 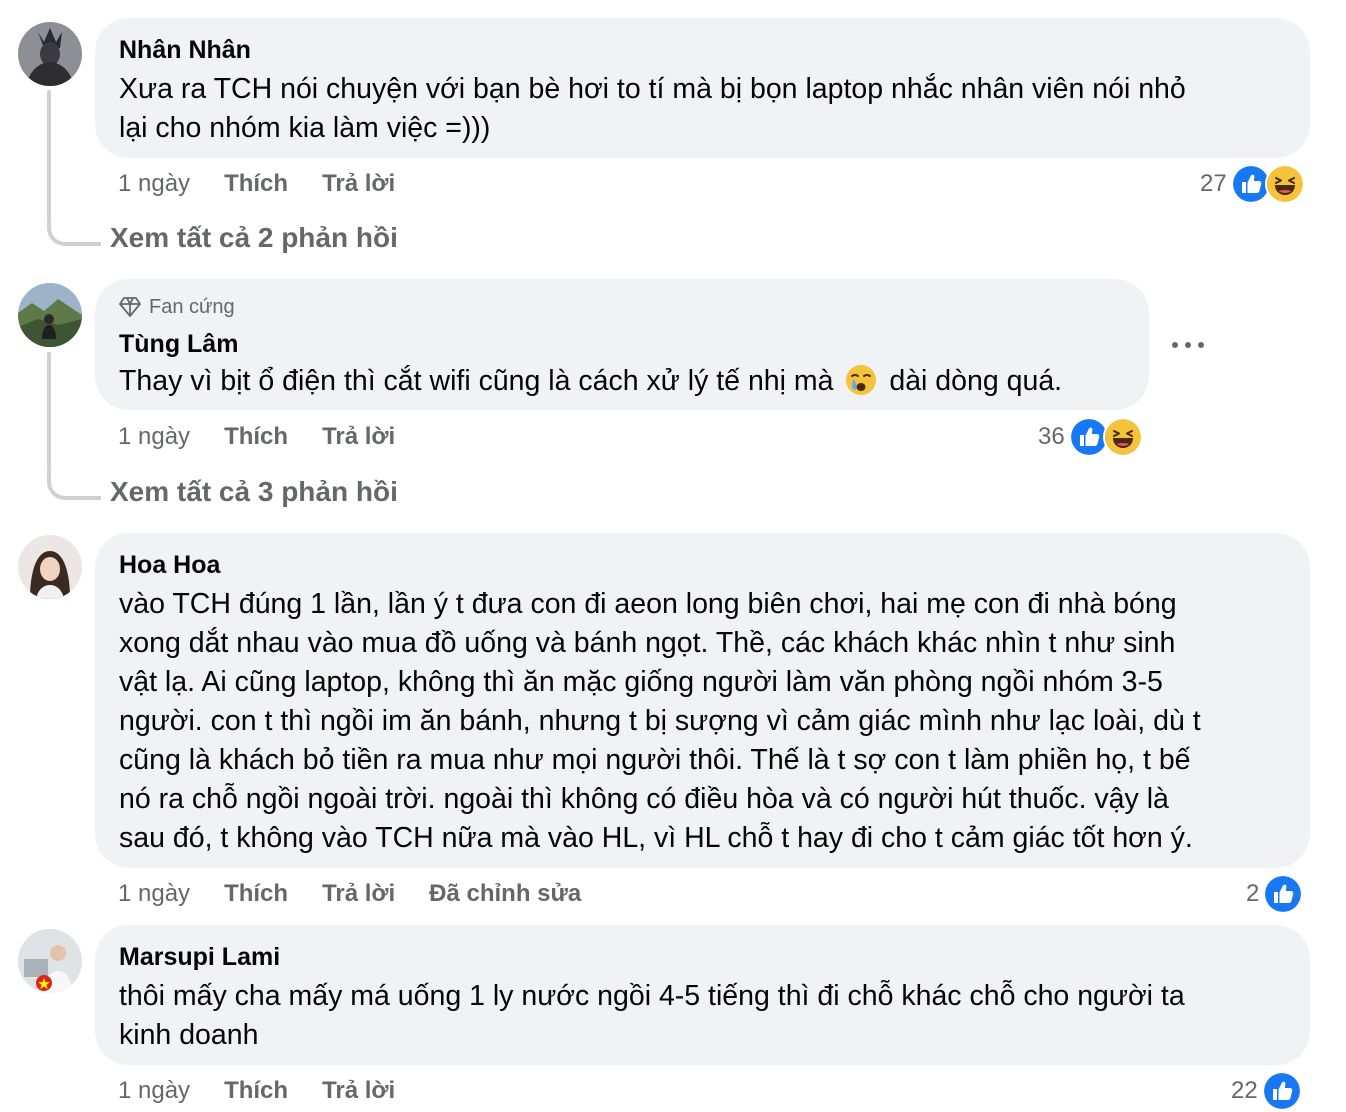 I want to click on badge-label: Fan cứng, so click(x=192, y=307).